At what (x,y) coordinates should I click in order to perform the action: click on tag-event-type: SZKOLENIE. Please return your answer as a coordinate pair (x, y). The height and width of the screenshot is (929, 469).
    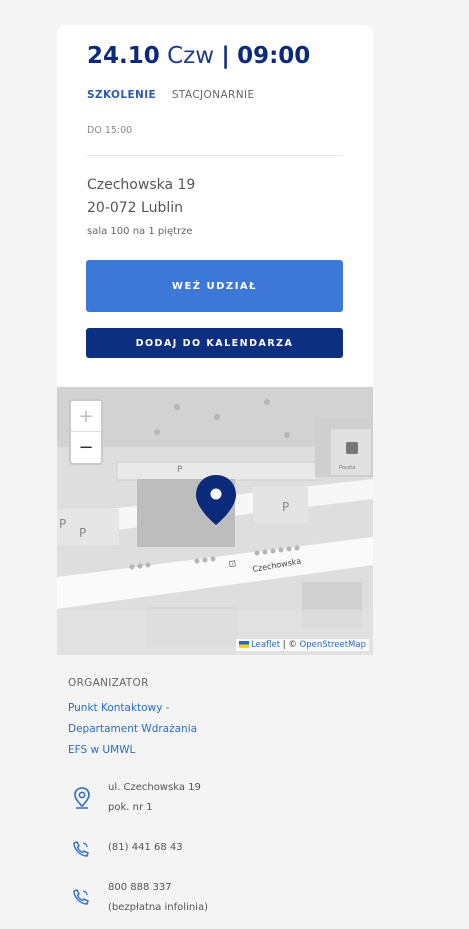
    Looking at the image, I should click on (122, 95).